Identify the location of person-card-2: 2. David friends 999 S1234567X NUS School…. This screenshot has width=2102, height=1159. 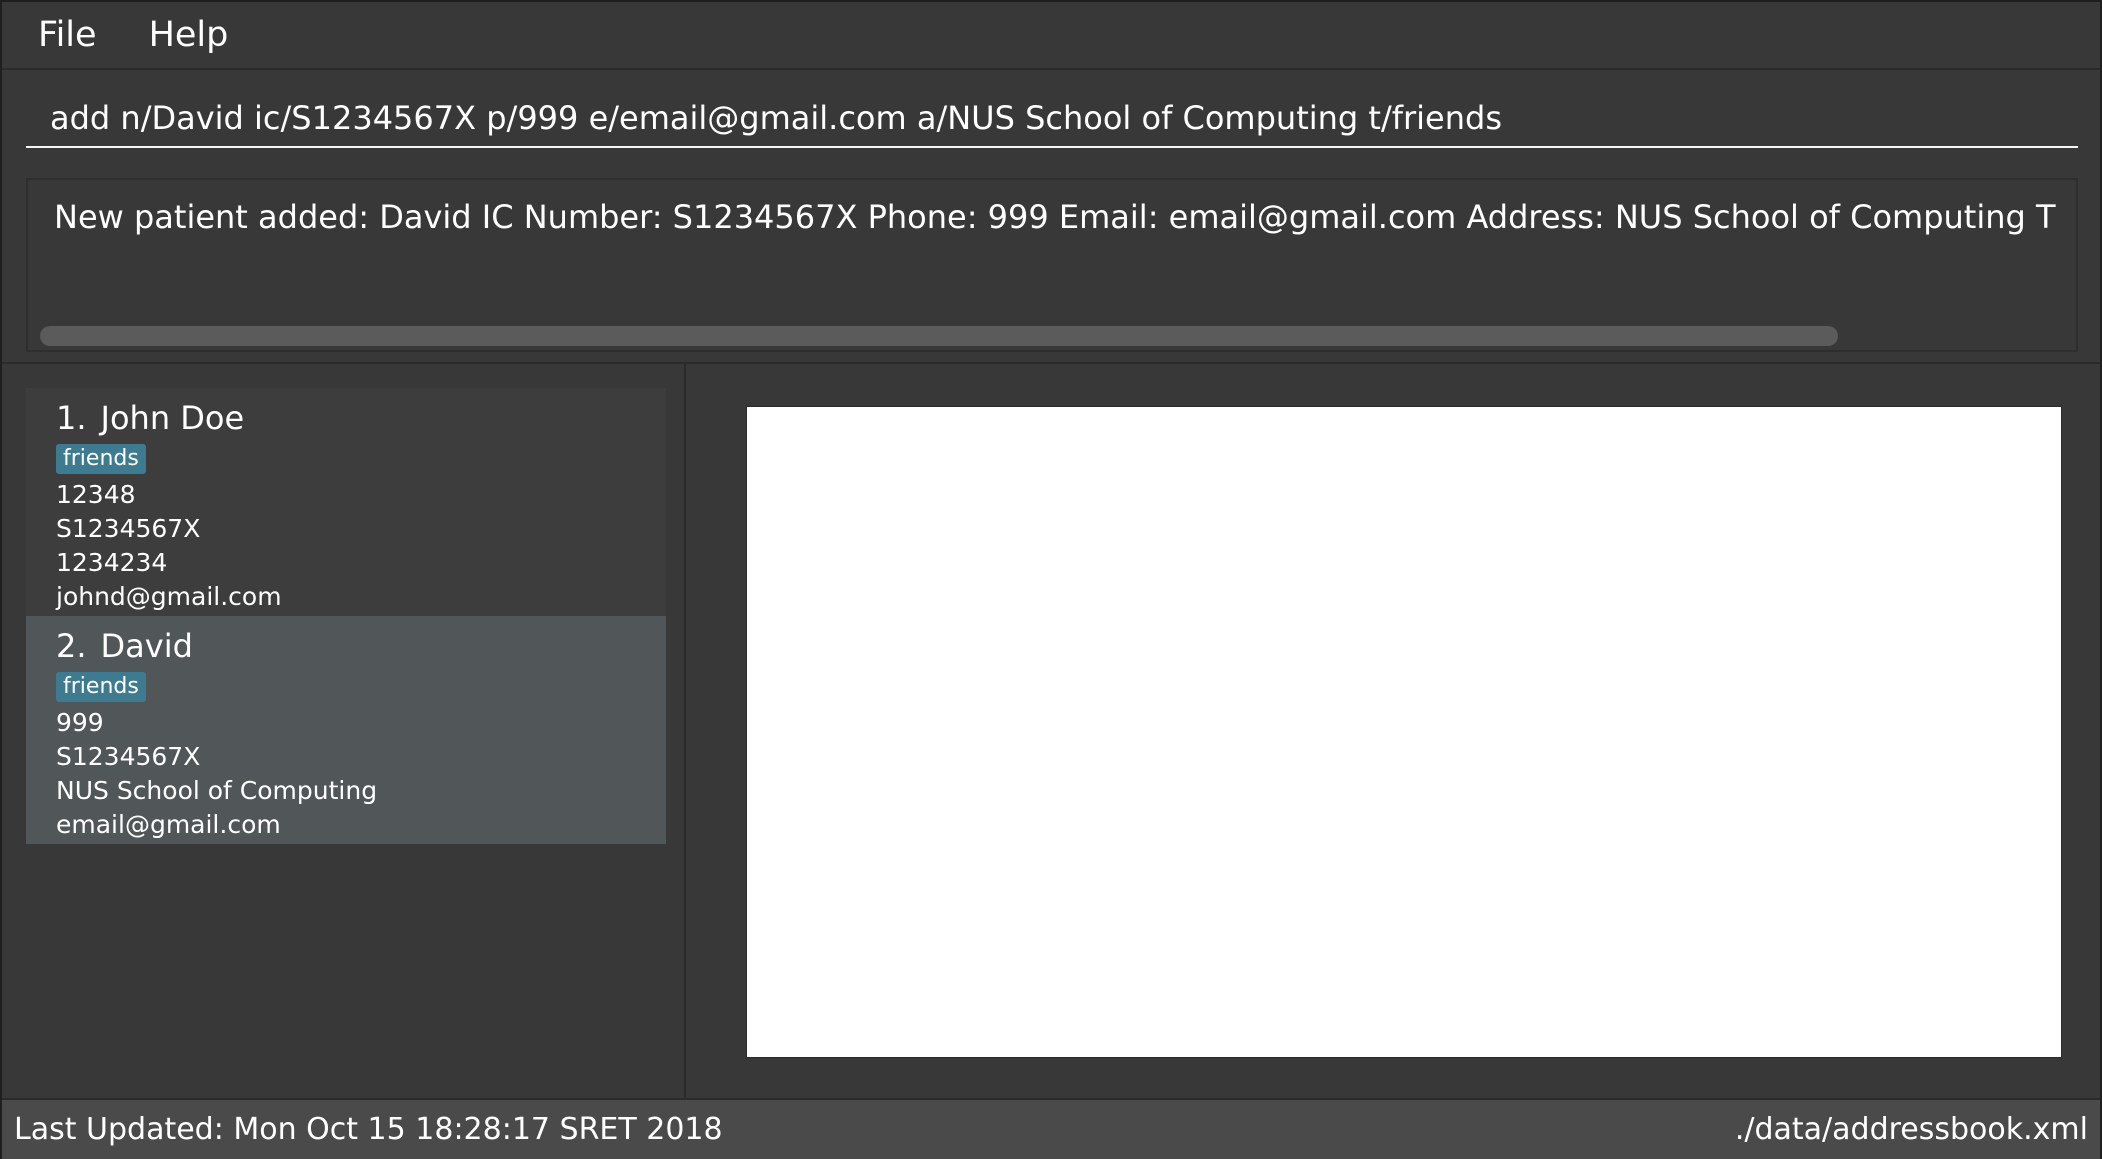
(346, 730).